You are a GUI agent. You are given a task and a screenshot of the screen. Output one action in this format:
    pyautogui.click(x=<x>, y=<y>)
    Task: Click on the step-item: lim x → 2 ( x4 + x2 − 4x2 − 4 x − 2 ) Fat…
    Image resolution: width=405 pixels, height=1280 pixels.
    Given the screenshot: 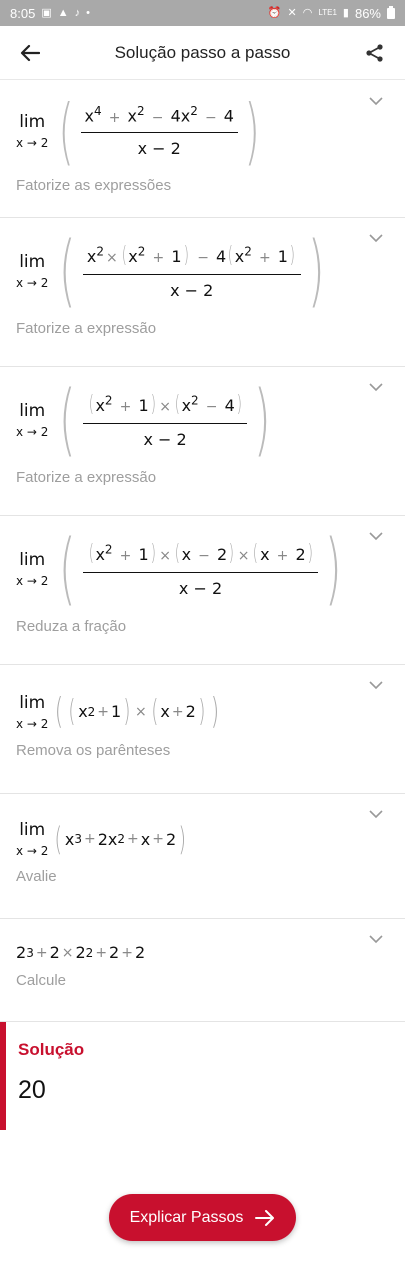 What is the action you would take?
    pyautogui.click(x=202, y=149)
    